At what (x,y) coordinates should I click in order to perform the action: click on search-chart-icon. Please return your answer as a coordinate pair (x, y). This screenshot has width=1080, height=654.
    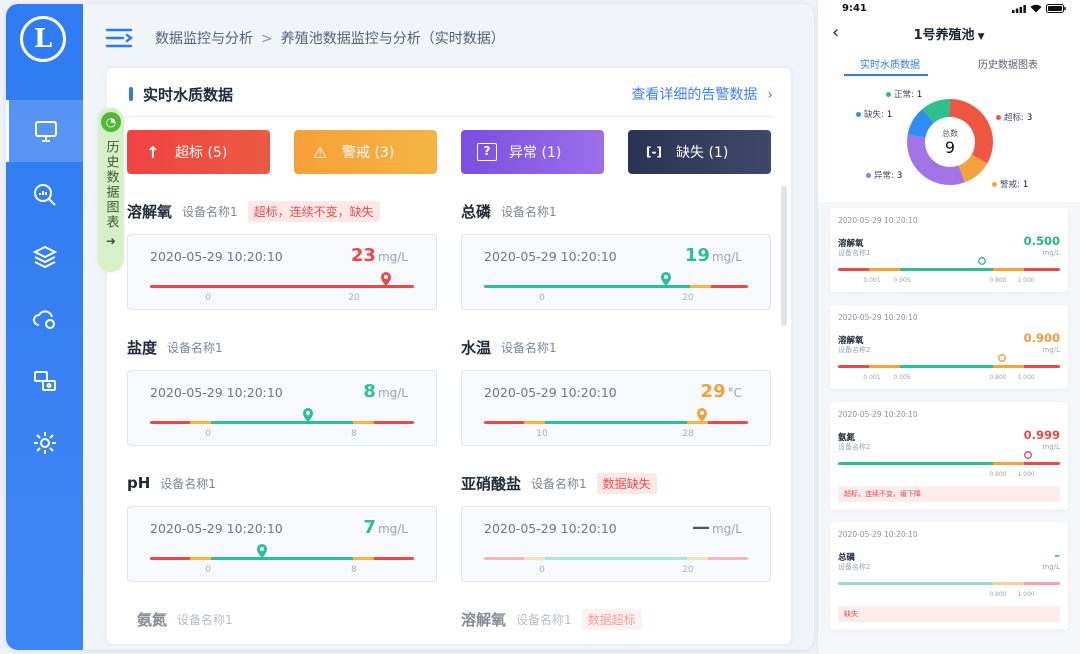
    Looking at the image, I should click on (44, 195).